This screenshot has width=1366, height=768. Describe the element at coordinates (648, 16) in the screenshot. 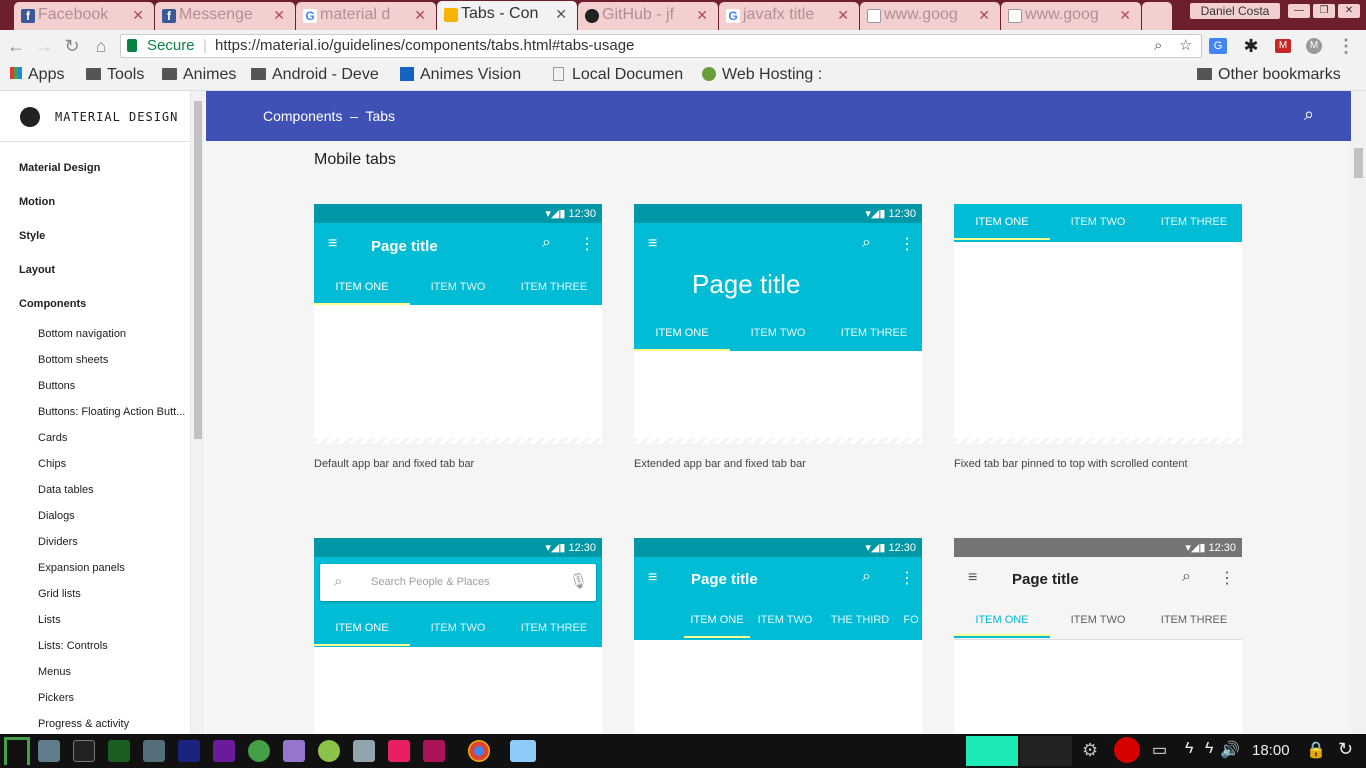

I see `browser-tab: GitHub - jf ✕` at that location.